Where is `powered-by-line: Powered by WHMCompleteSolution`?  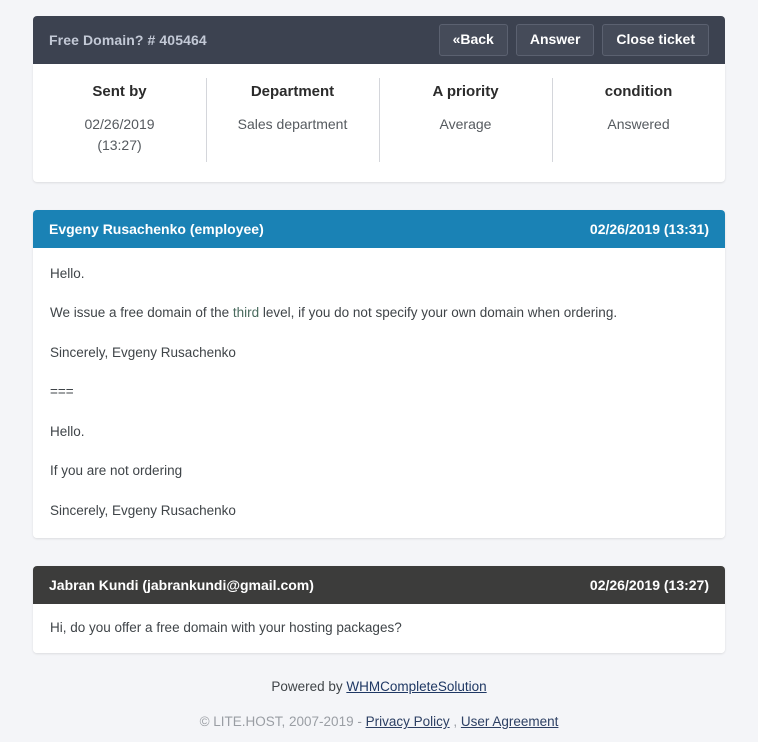 powered-by-line: Powered by WHMCompleteSolution is located at coordinates (379, 686).